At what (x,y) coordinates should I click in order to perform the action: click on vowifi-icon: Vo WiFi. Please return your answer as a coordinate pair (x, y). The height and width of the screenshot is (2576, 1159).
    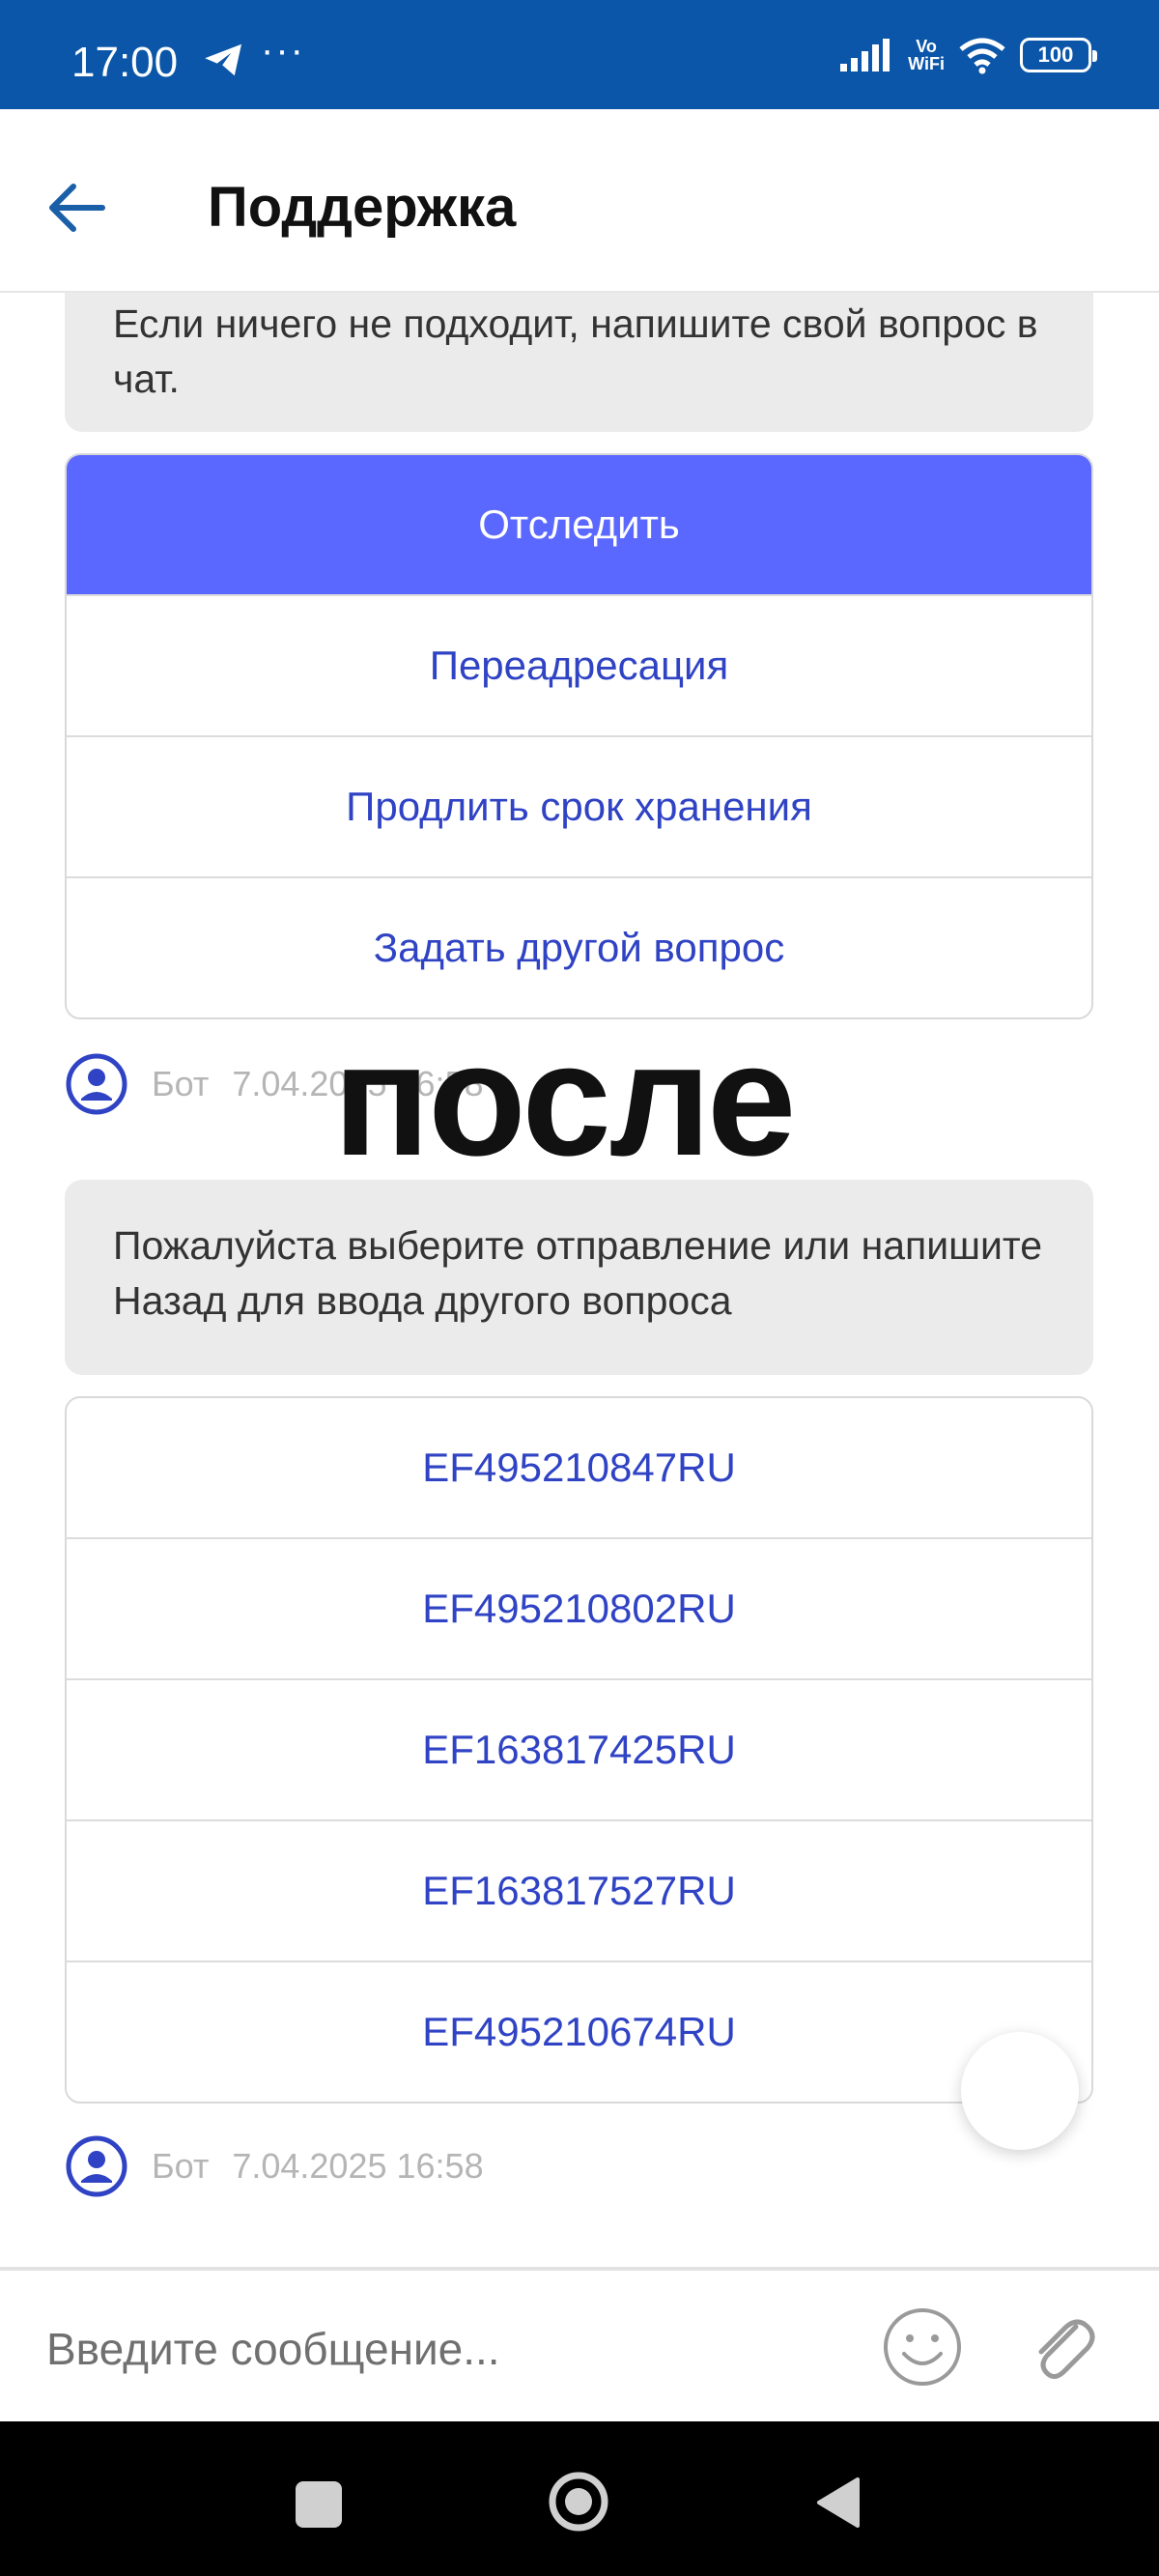
    Looking at the image, I should click on (927, 55).